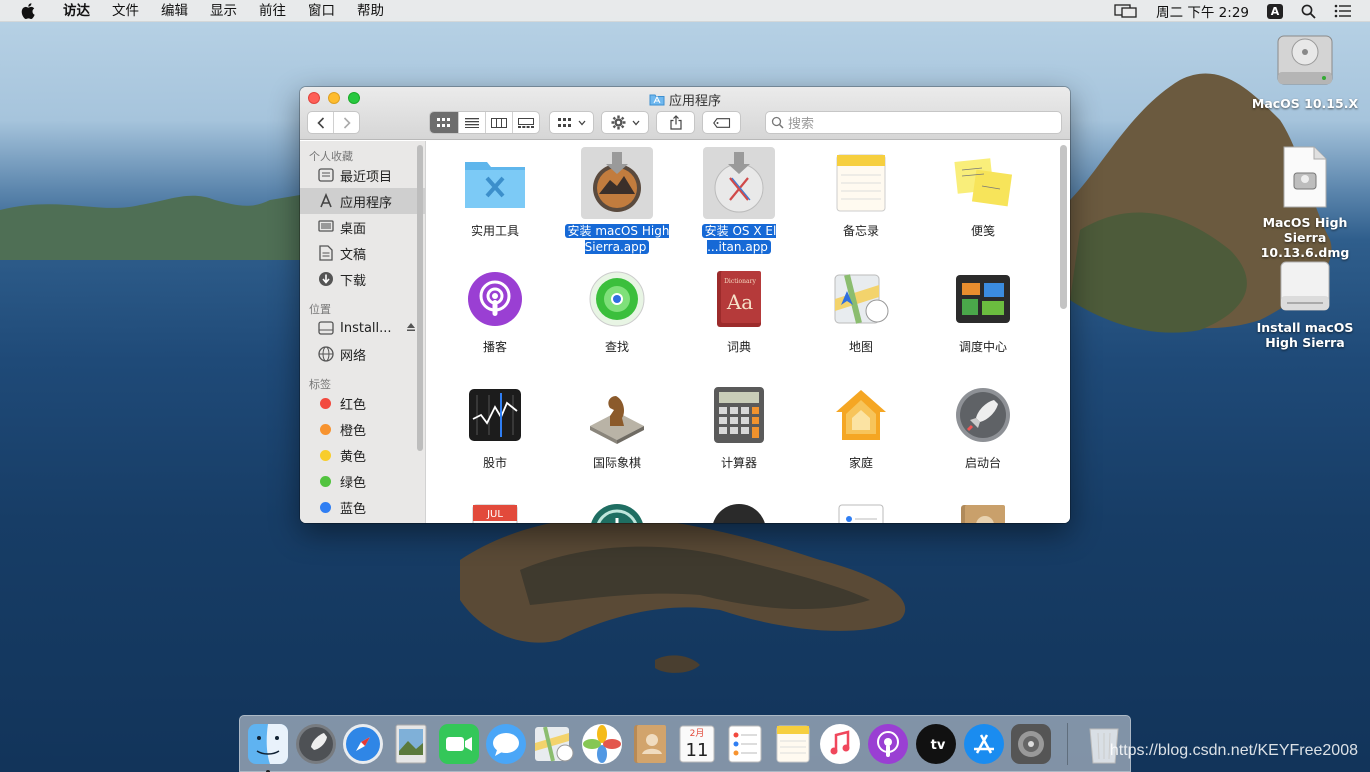 The height and width of the screenshot is (772, 1370). I want to click on dock-photos, so click(602, 744).